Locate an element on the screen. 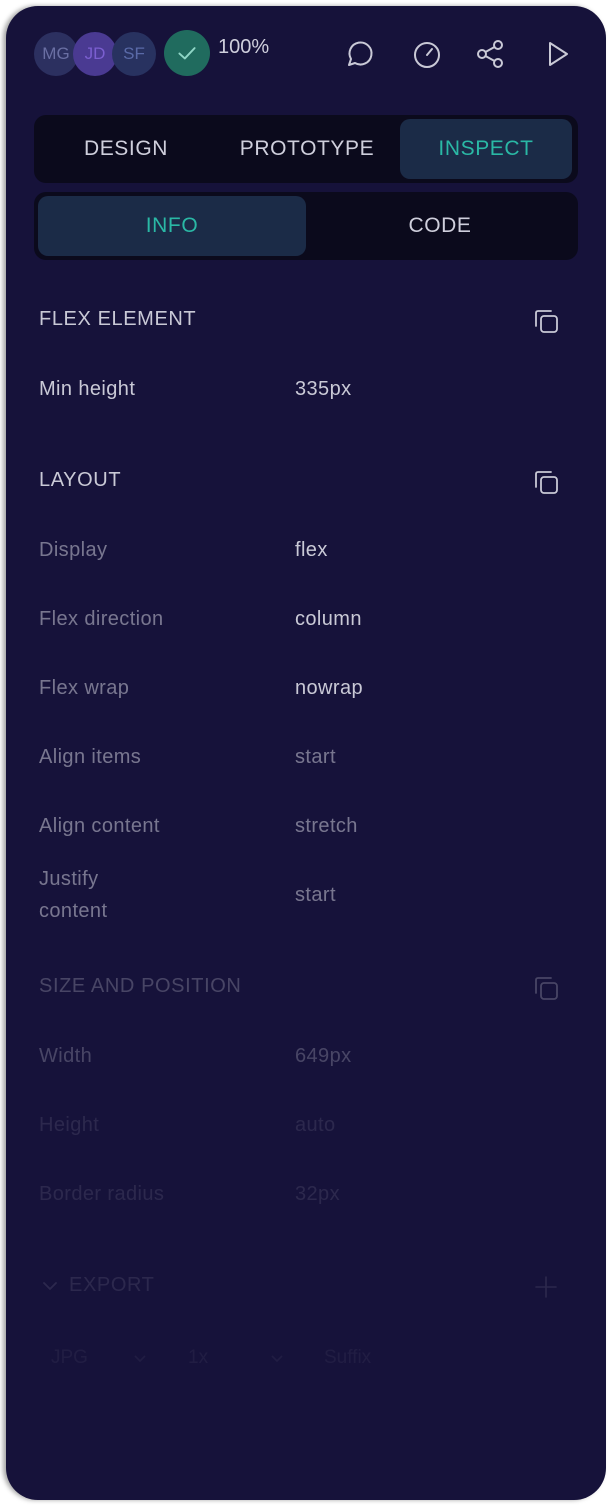  prop-label: Justify content is located at coordinates (73, 895).